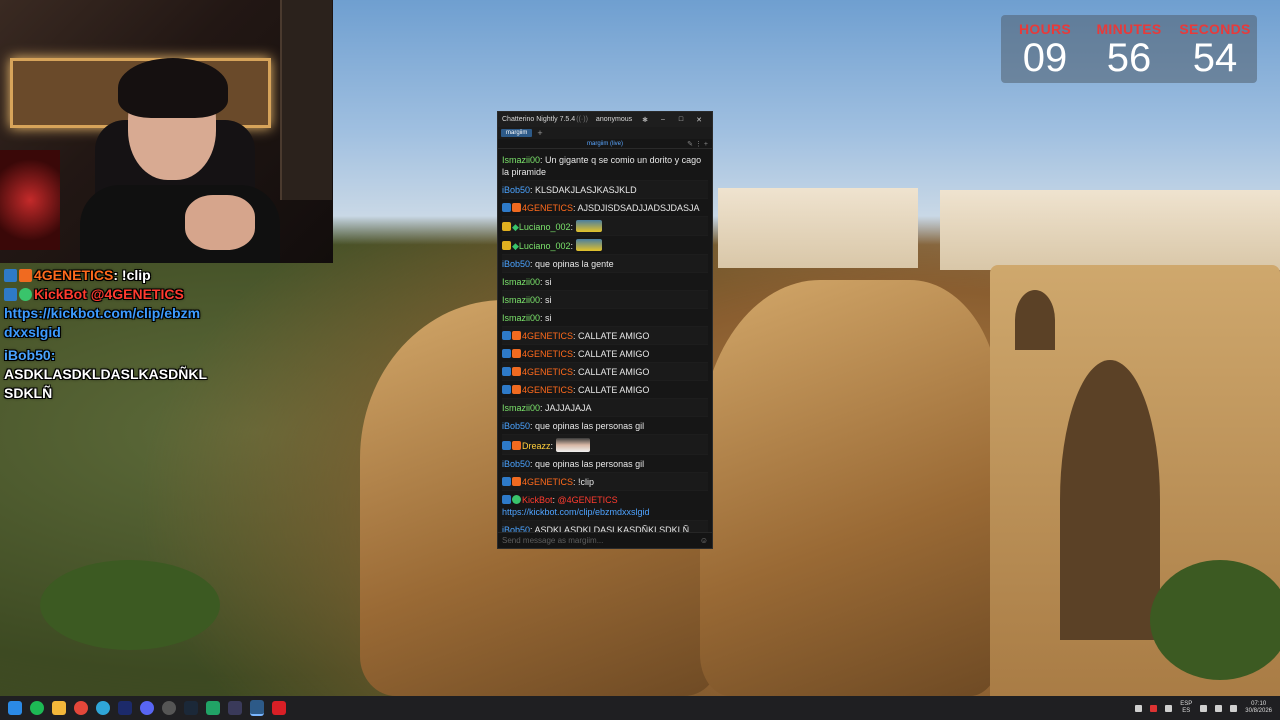 The width and height of the screenshot is (1280, 720). Describe the element at coordinates (1215, 50) in the screenshot. I see `seconds-column: SECONDS 54` at that location.